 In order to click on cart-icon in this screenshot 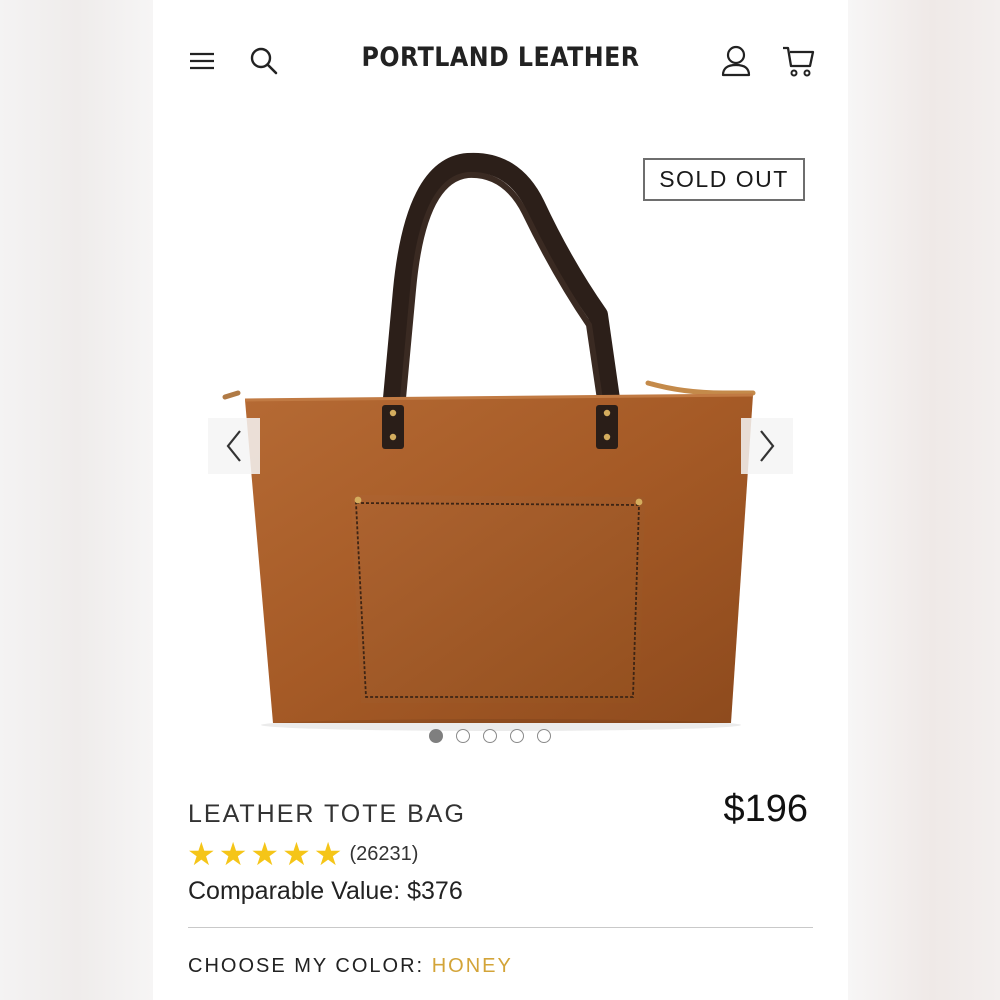, I will do `click(798, 61)`.